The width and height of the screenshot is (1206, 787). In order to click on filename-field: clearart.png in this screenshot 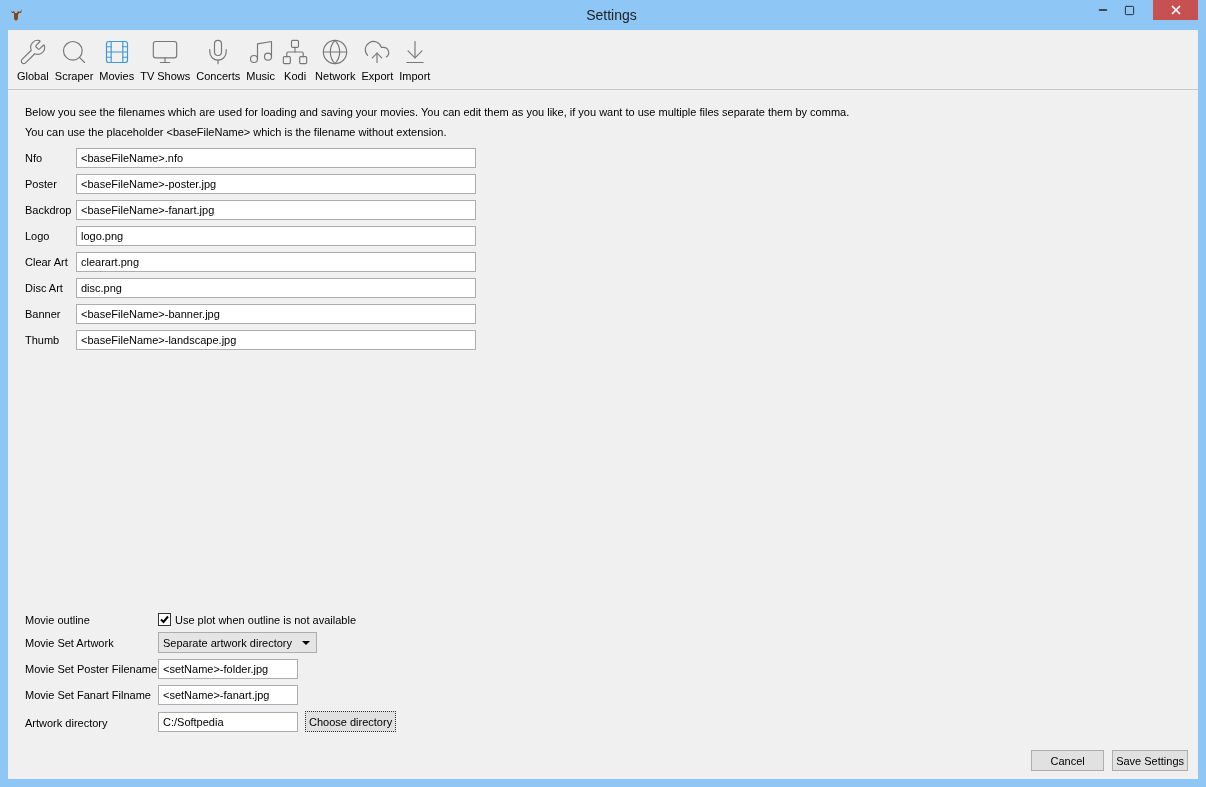, I will do `click(276, 262)`.